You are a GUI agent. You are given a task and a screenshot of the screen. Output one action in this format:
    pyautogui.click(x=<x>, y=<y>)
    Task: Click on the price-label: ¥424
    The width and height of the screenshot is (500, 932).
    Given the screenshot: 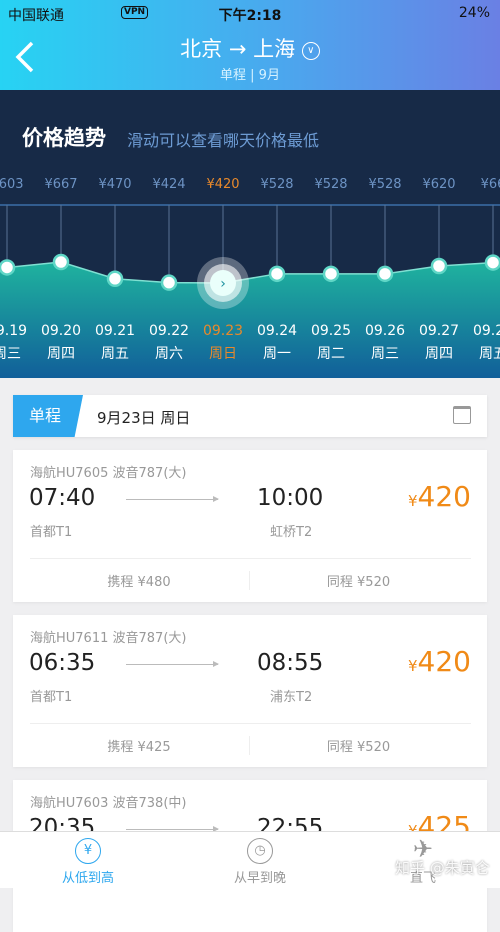 What is the action you would take?
    pyautogui.click(x=168, y=184)
    